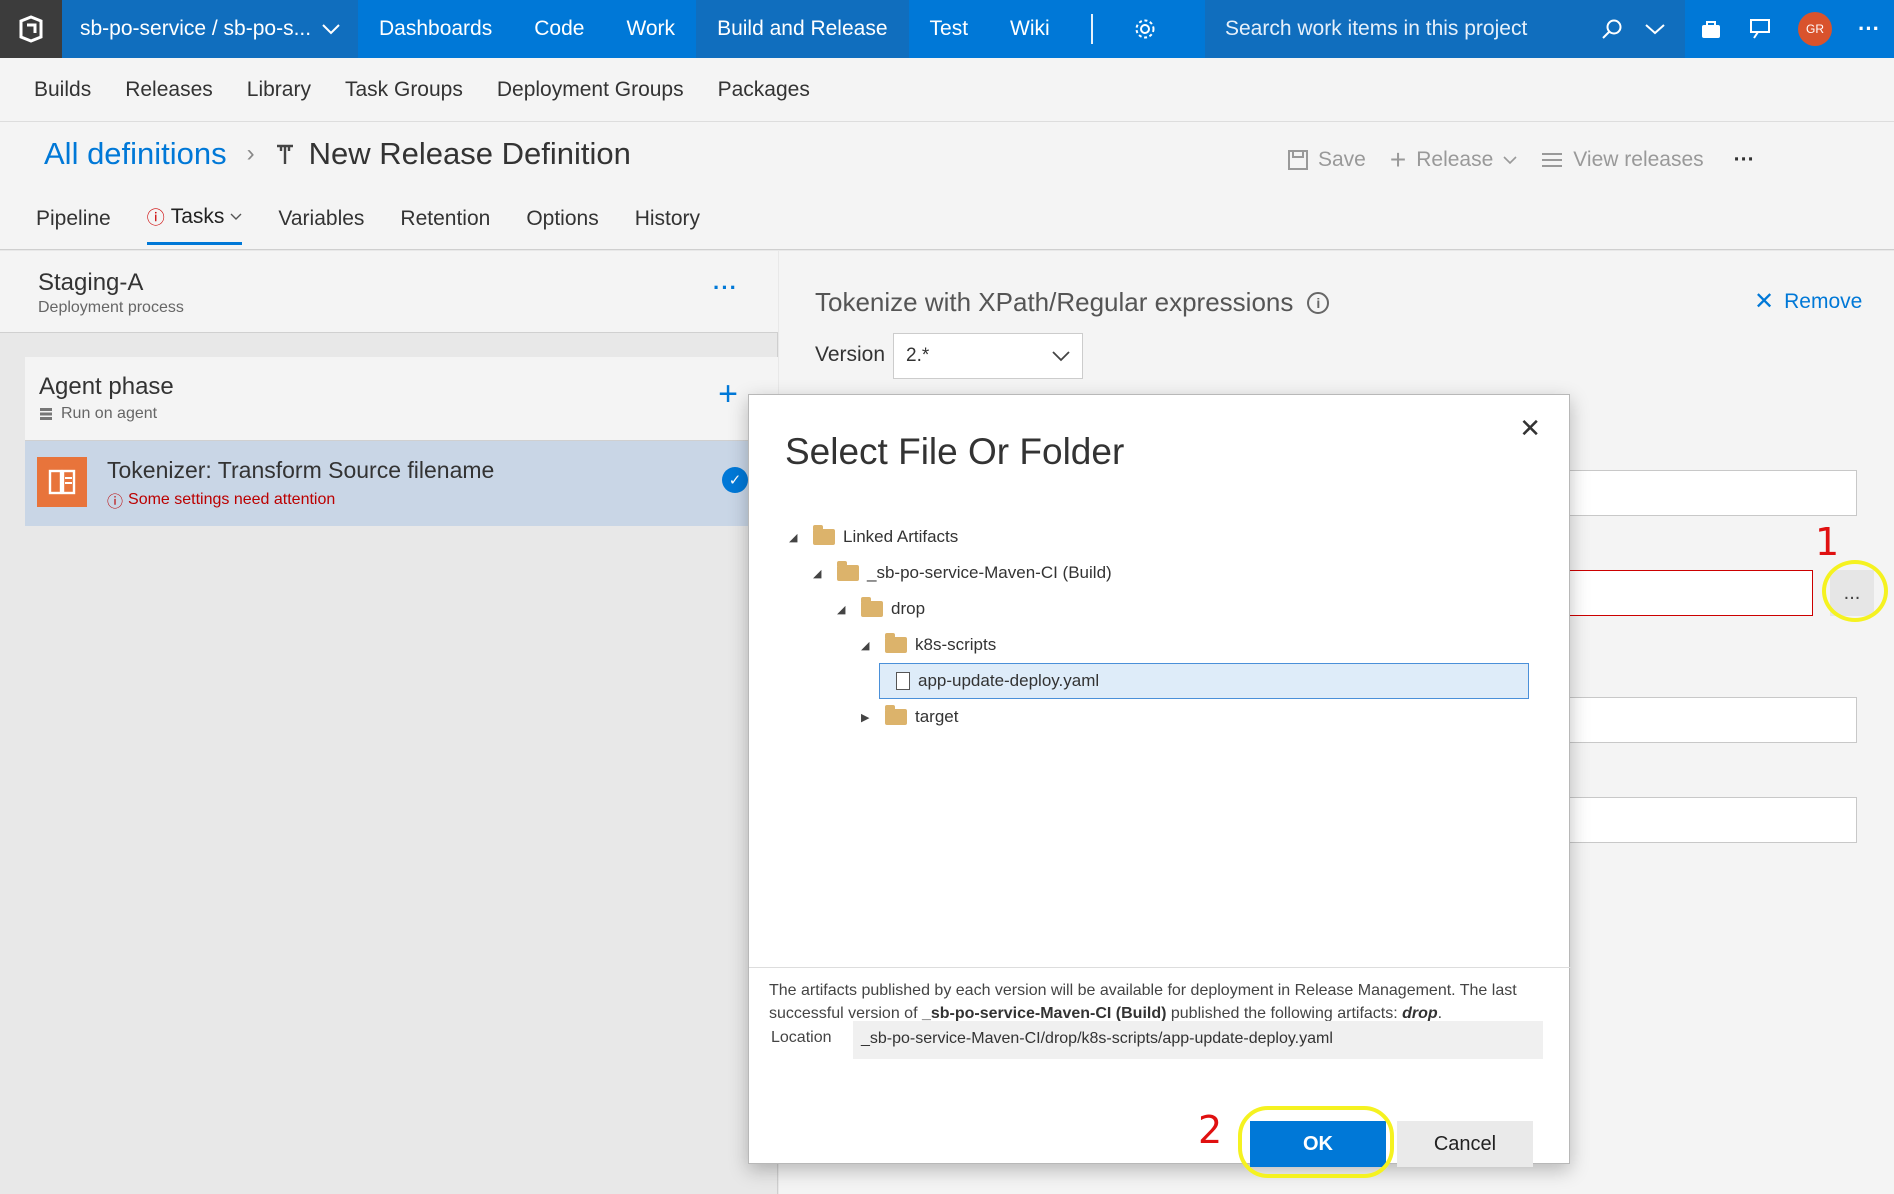  I want to click on subnav-releases: Releases, so click(169, 90).